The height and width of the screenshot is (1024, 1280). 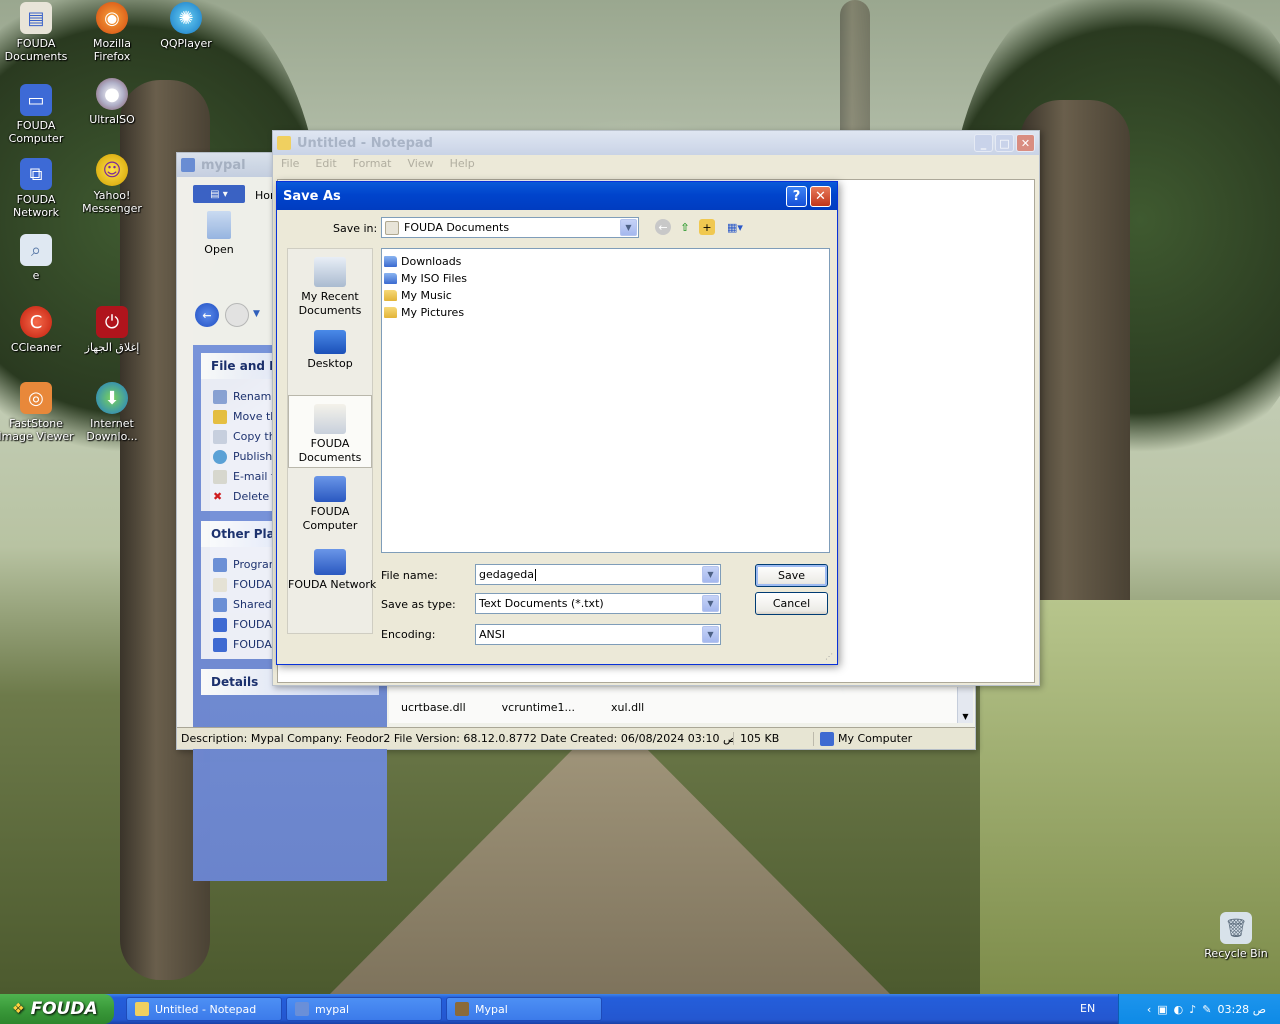 What do you see at coordinates (796, 196) in the screenshot?
I see `help-button: ?` at bounding box center [796, 196].